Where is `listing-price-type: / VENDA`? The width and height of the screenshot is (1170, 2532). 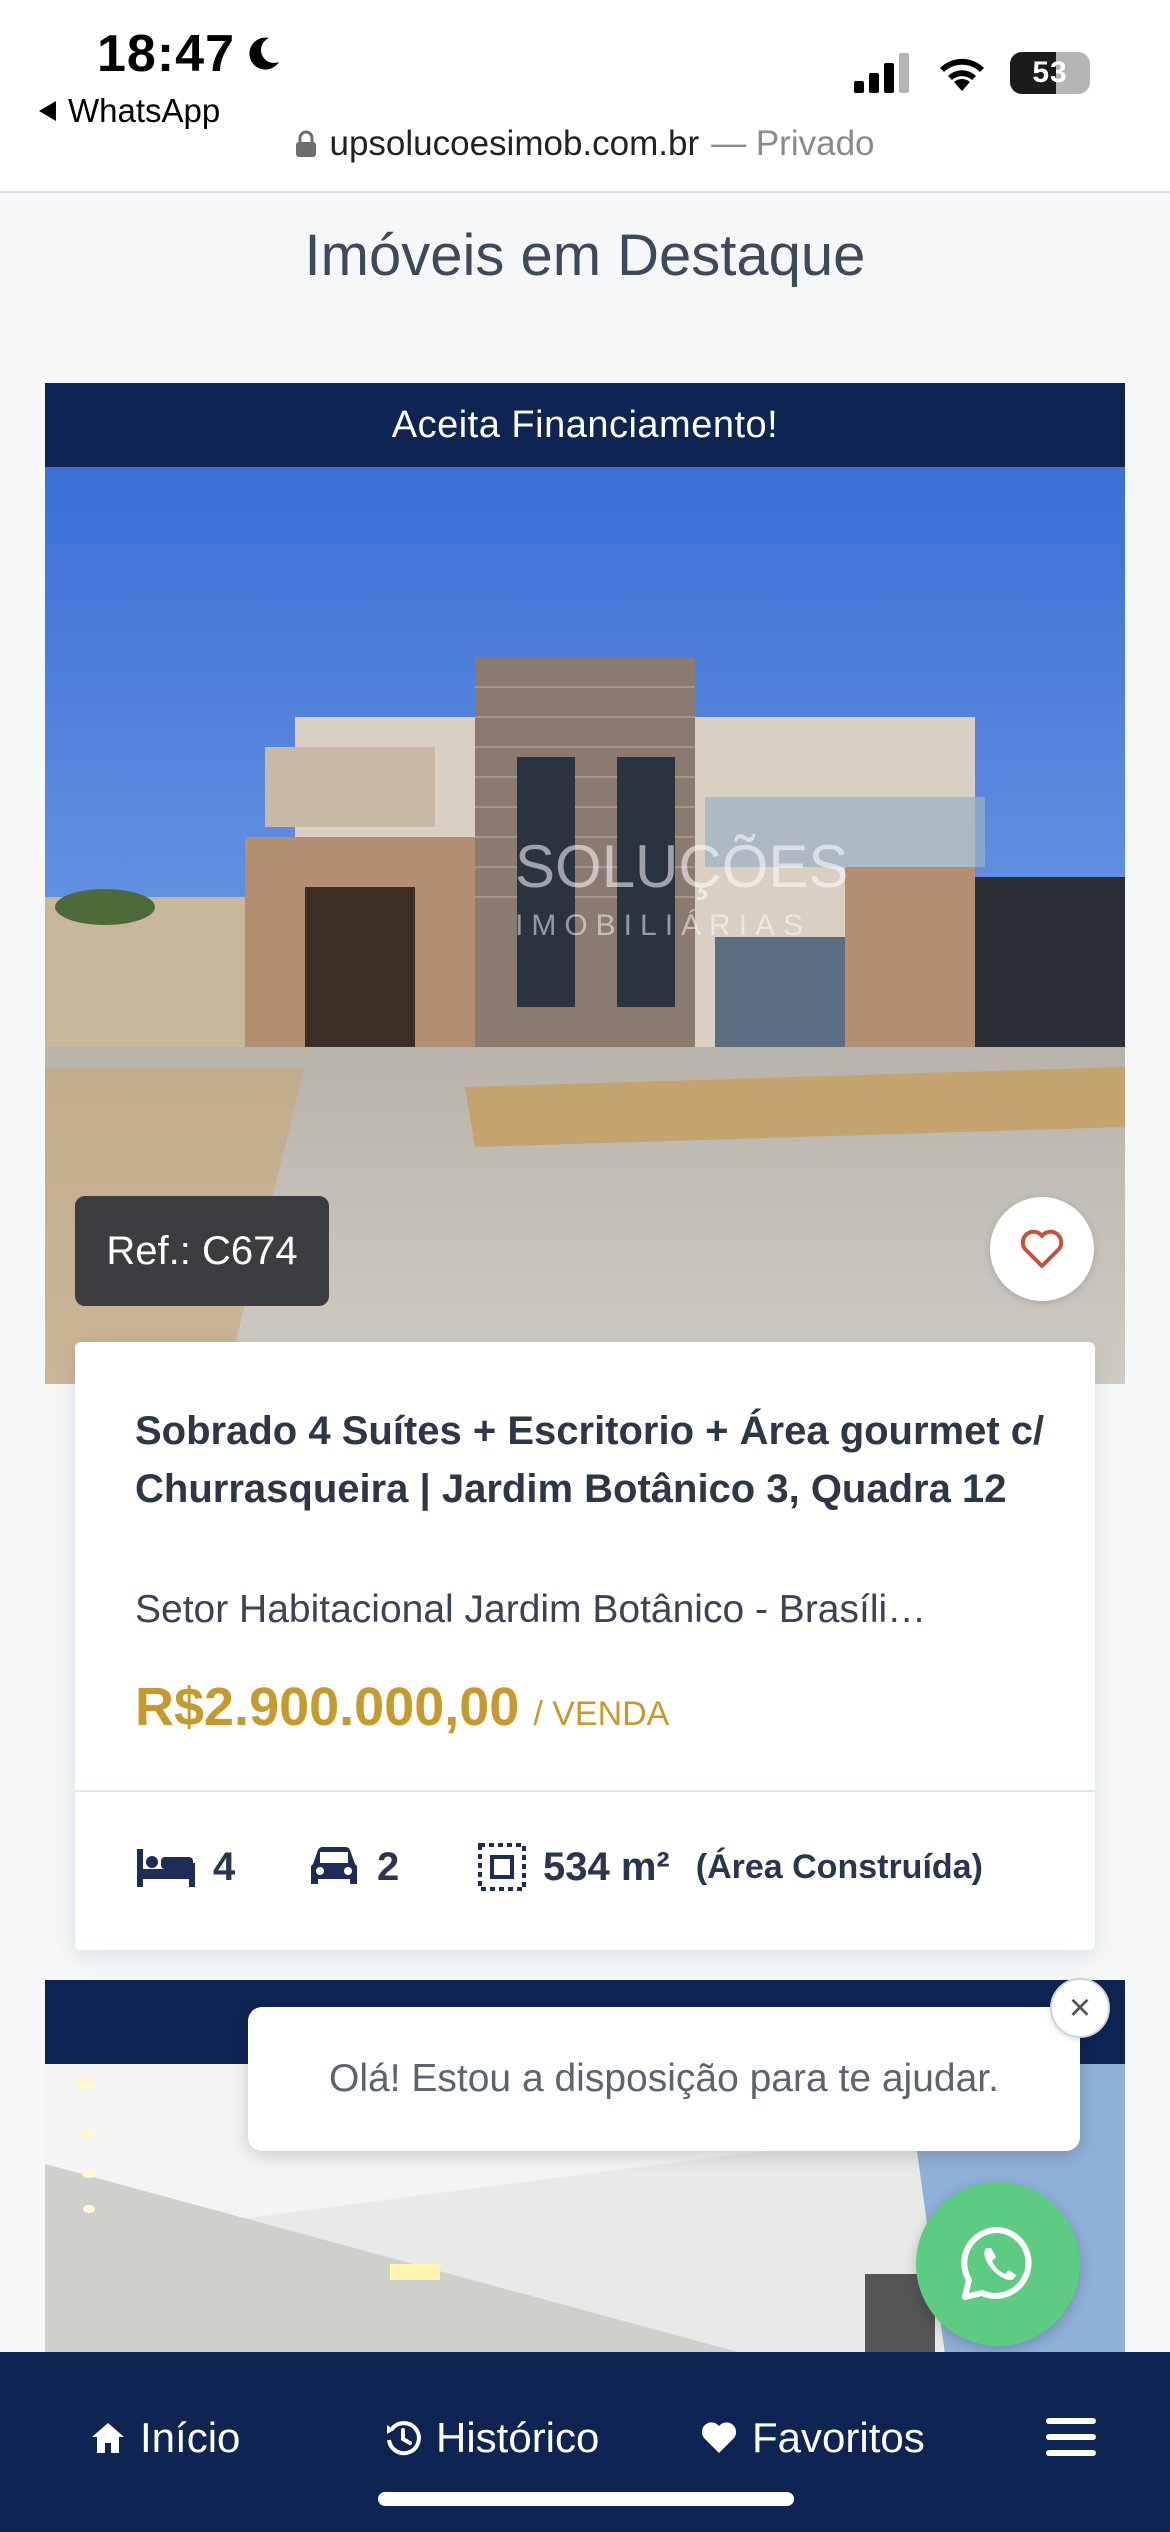
listing-price-type: / VENDA is located at coordinates (601, 1714).